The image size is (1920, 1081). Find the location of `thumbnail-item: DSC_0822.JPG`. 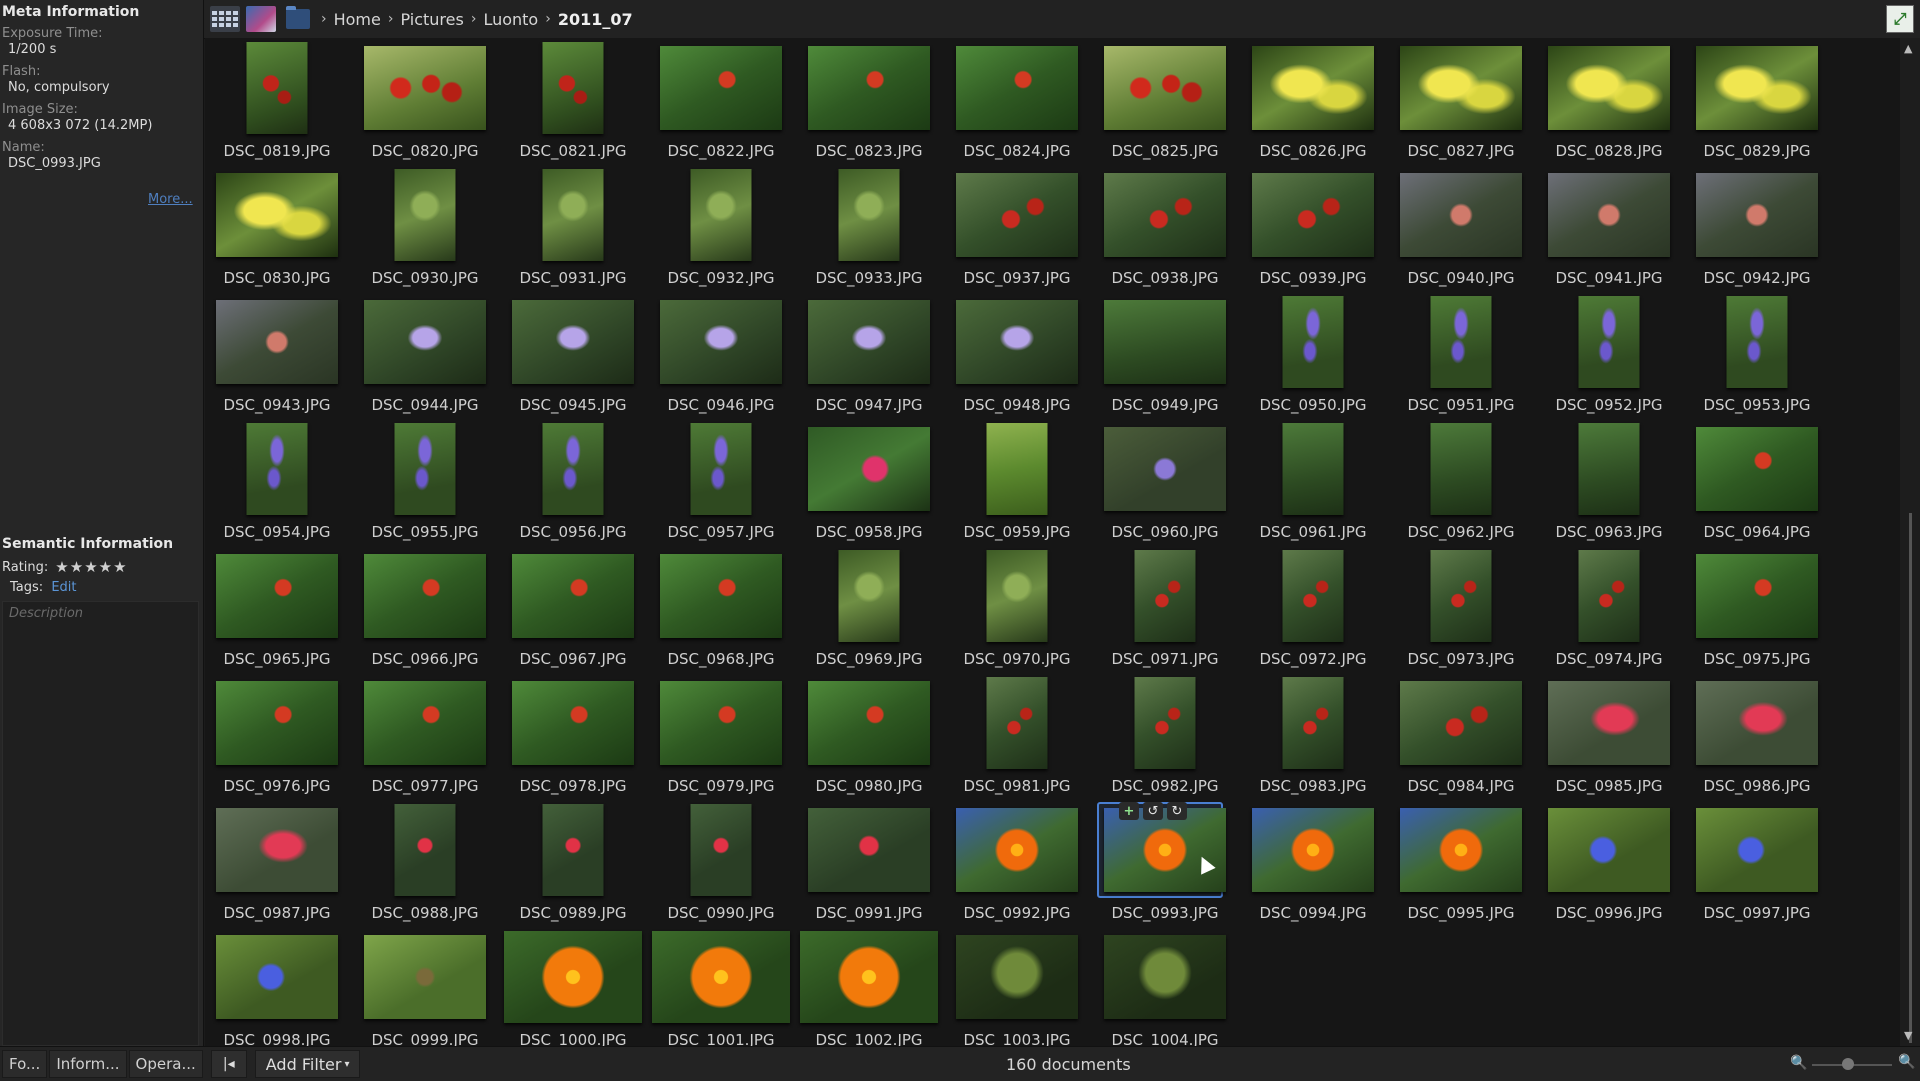

thumbnail-item: DSC_0822.JPG is located at coordinates (721, 104).